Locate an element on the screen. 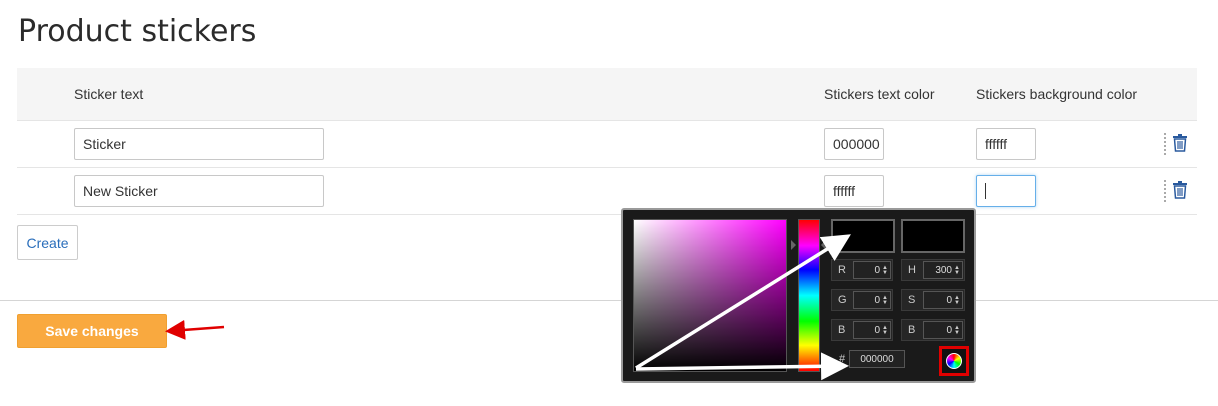 This screenshot has width=1218, height=406. save-changes-button: Save changes is located at coordinates (92, 331).